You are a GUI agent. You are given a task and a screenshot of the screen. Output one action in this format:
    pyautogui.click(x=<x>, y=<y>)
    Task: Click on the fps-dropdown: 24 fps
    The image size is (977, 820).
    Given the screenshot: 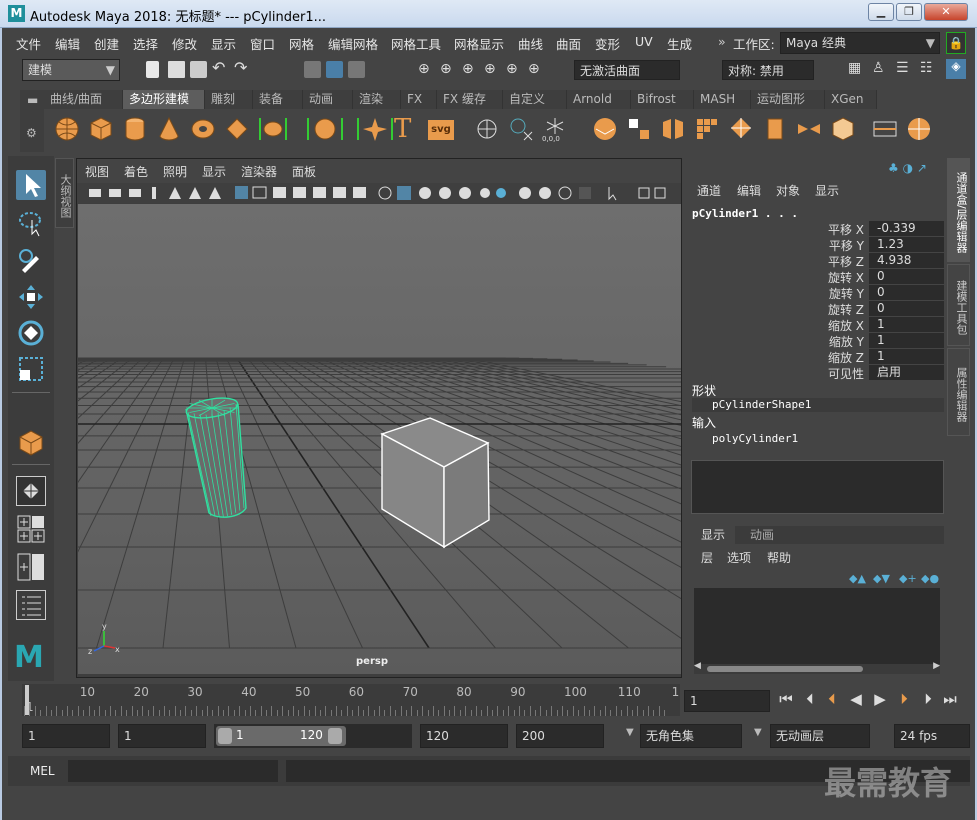 What is the action you would take?
    pyautogui.click(x=932, y=736)
    